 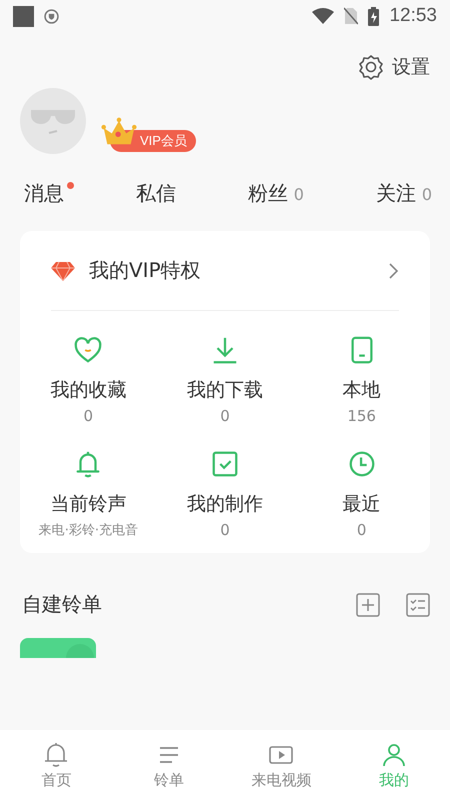 I want to click on heart-icon, so click(x=88, y=350).